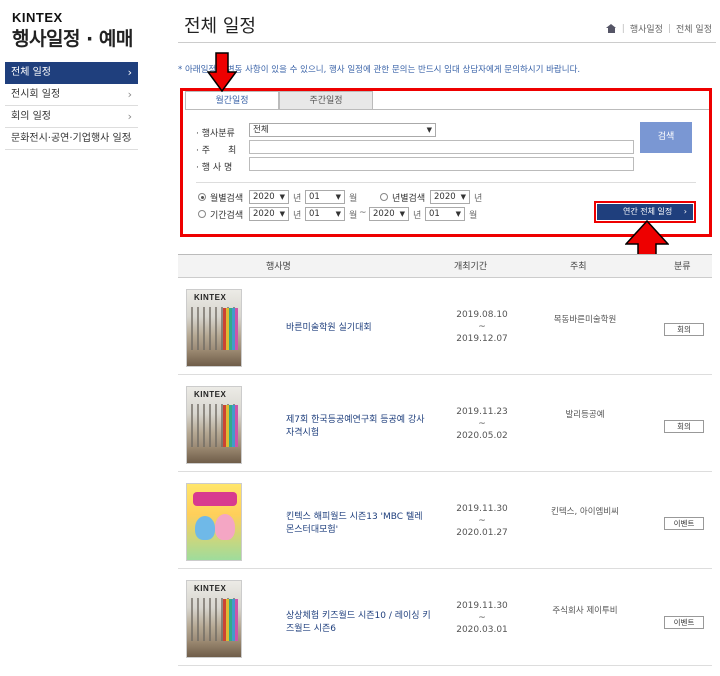 Image resolution: width=720 pixels, height=676 pixels. What do you see at coordinates (71, 95) in the screenshot?
I see `sidebar-item-exhibition-schedule: 전시회 일정 ›` at bounding box center [71, 95].